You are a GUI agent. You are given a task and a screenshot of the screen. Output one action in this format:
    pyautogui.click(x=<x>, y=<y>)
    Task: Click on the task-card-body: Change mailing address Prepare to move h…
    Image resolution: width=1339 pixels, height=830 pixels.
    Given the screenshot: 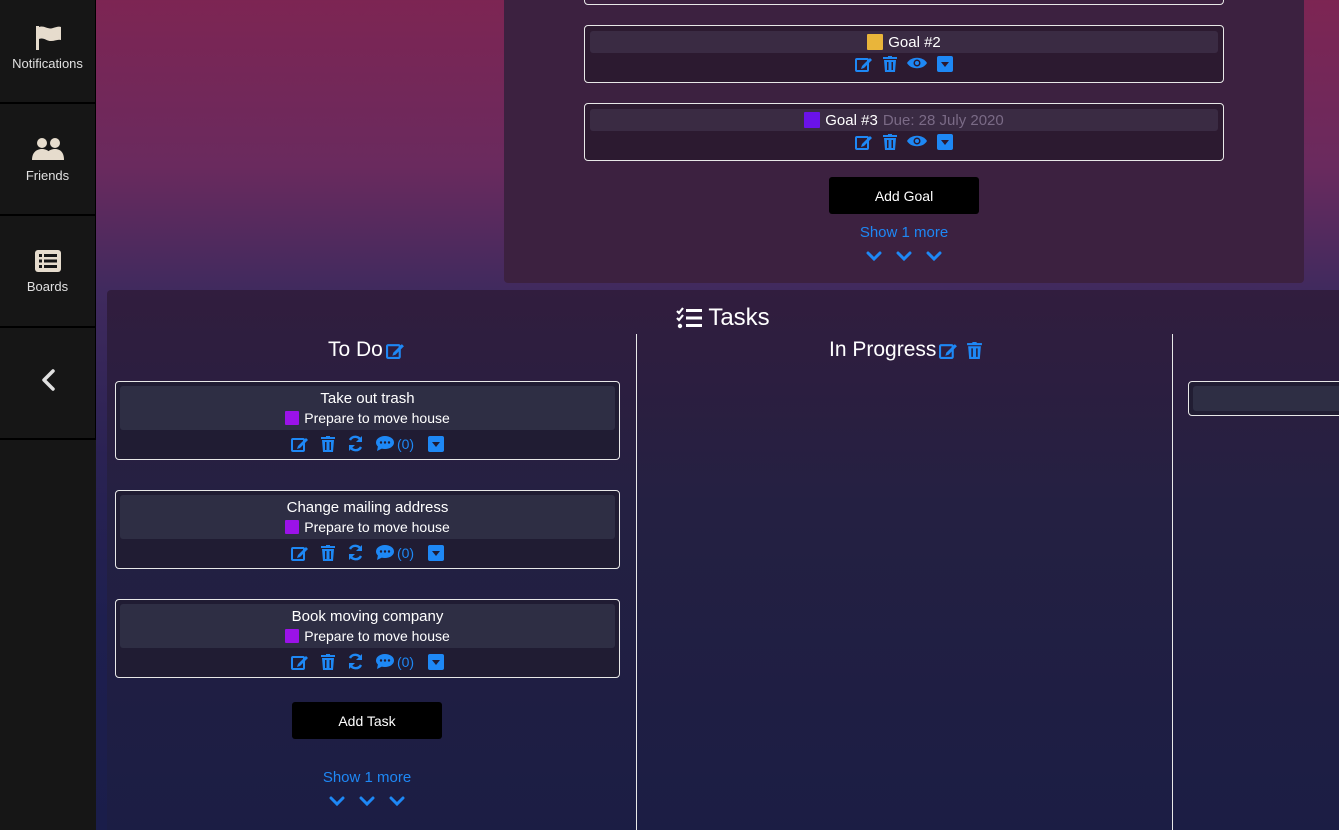 What is the action you would take?
    pyautogui.click(x=367, y=517)
    